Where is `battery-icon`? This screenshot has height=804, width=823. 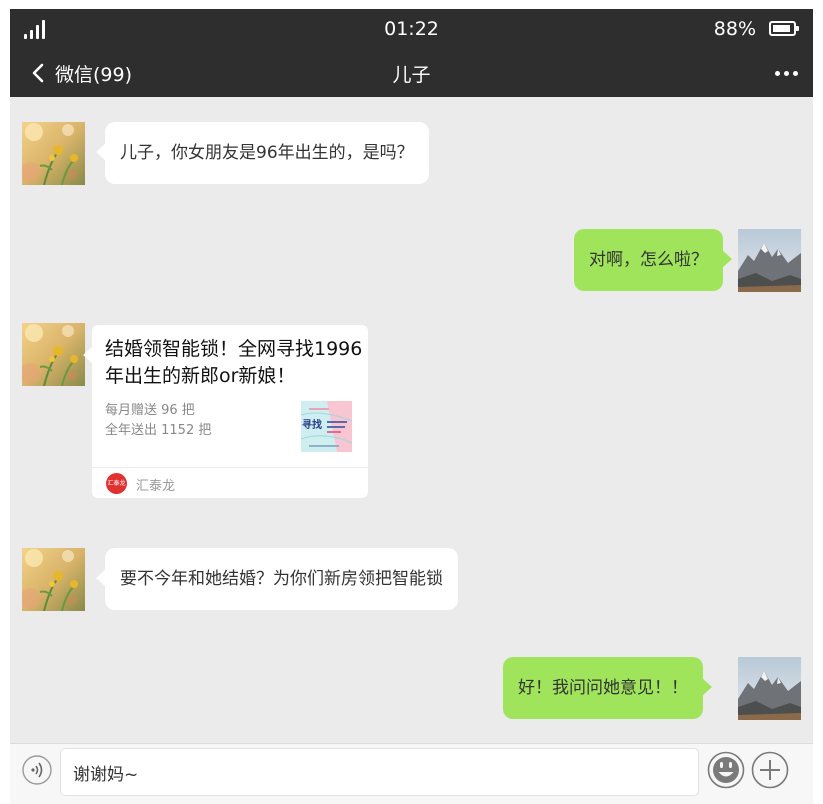 battery-icon is located at coordinates (784, 28).